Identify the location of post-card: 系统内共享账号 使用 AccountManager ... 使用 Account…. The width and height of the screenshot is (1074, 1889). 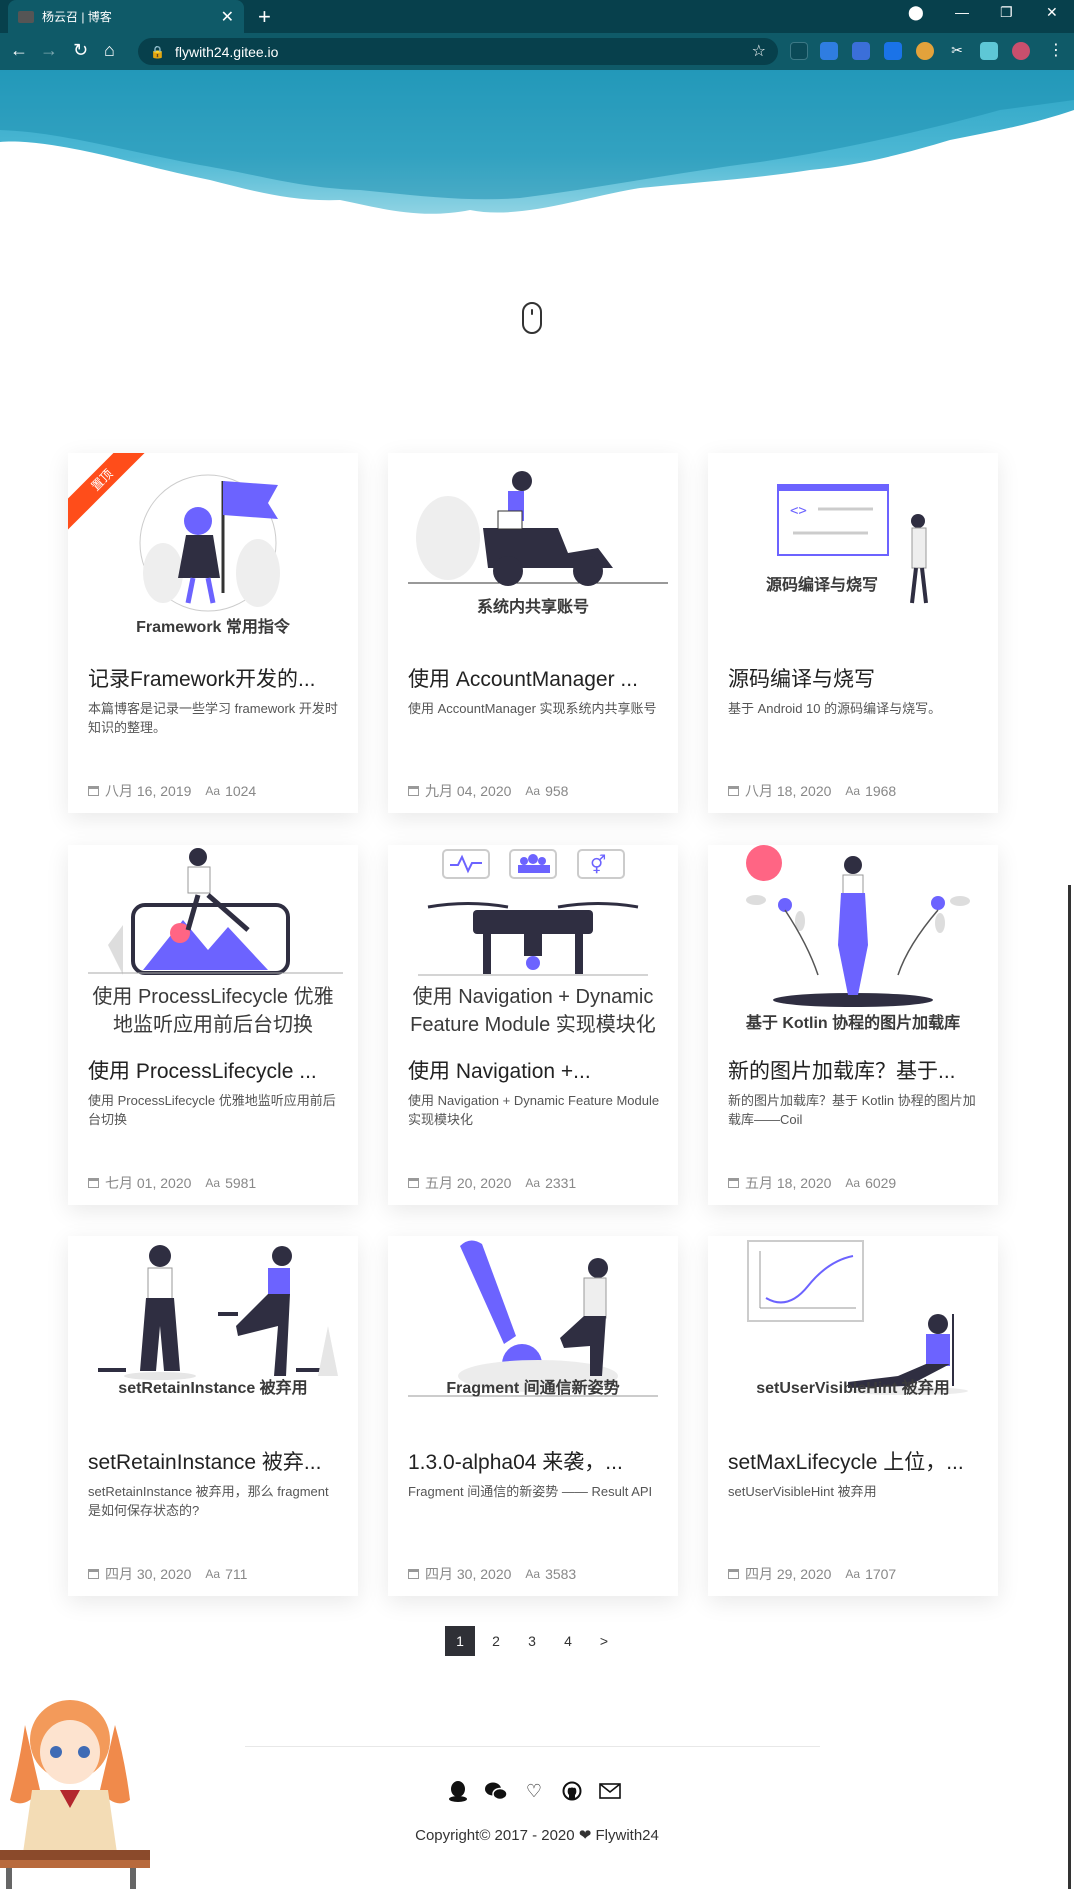
(533, 633).